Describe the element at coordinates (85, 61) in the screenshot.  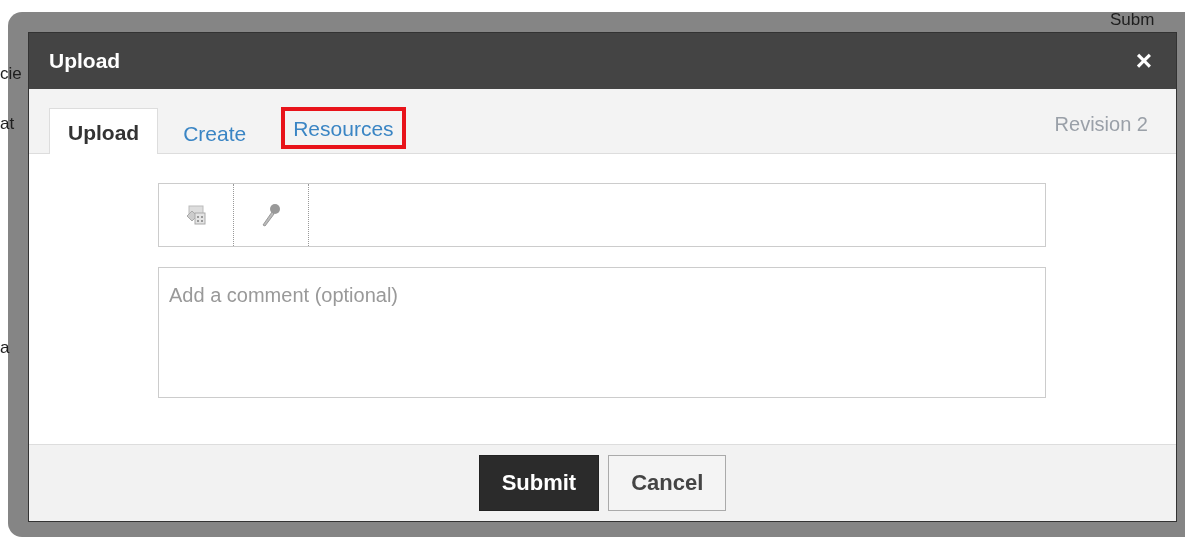
I see `dialog-title: Upload` at that location.